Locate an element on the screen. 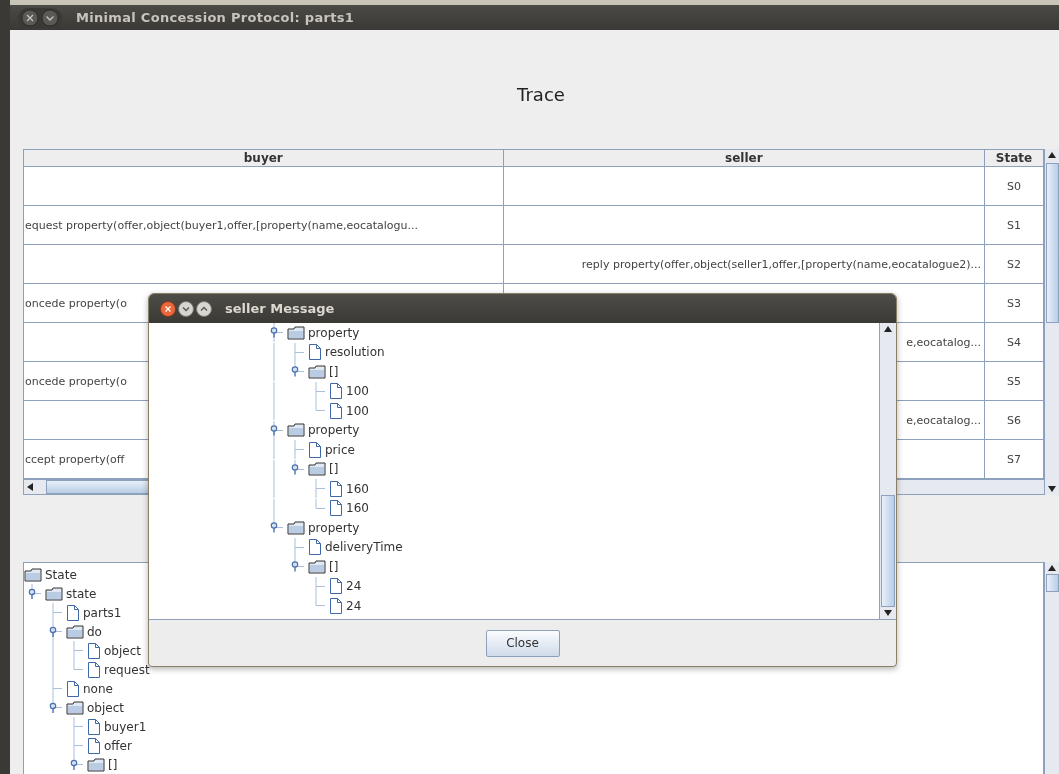  tree-node-label: deliveryTime is located at coordinates (364, 547).